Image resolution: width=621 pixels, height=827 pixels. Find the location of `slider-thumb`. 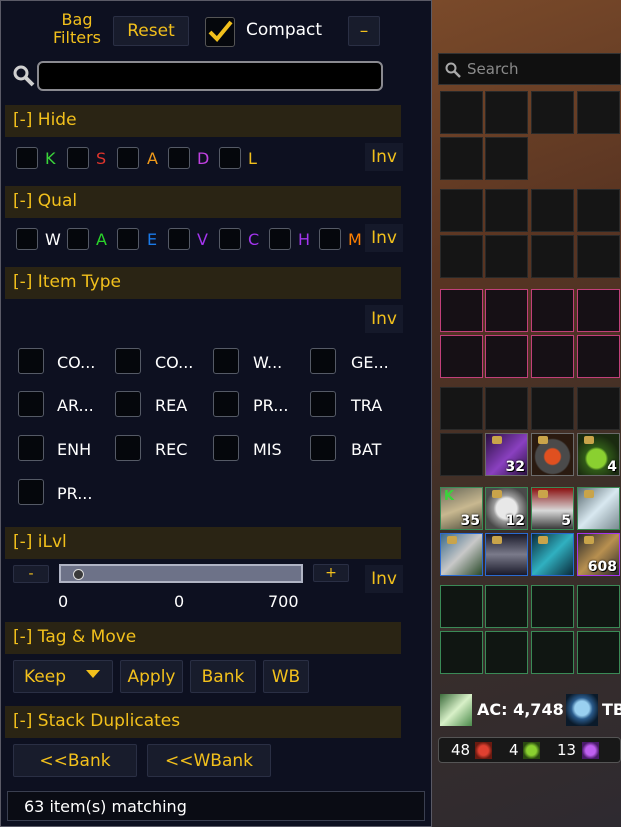

slider-thumb is located at coordinates (78, 574).